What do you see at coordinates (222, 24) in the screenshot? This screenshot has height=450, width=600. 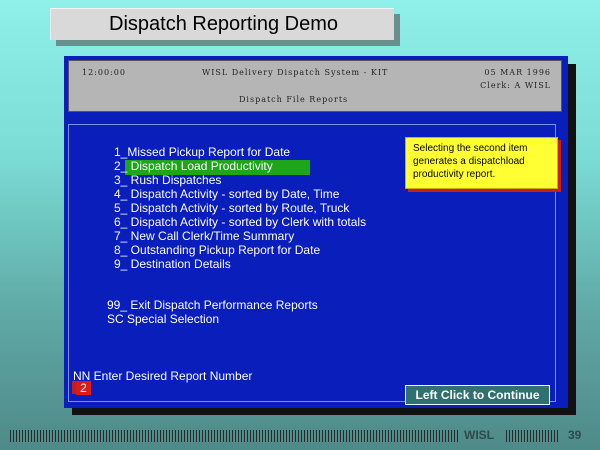 I see `slide-title: Dispatch Reporting Demo` at bounding box center [222, 24].